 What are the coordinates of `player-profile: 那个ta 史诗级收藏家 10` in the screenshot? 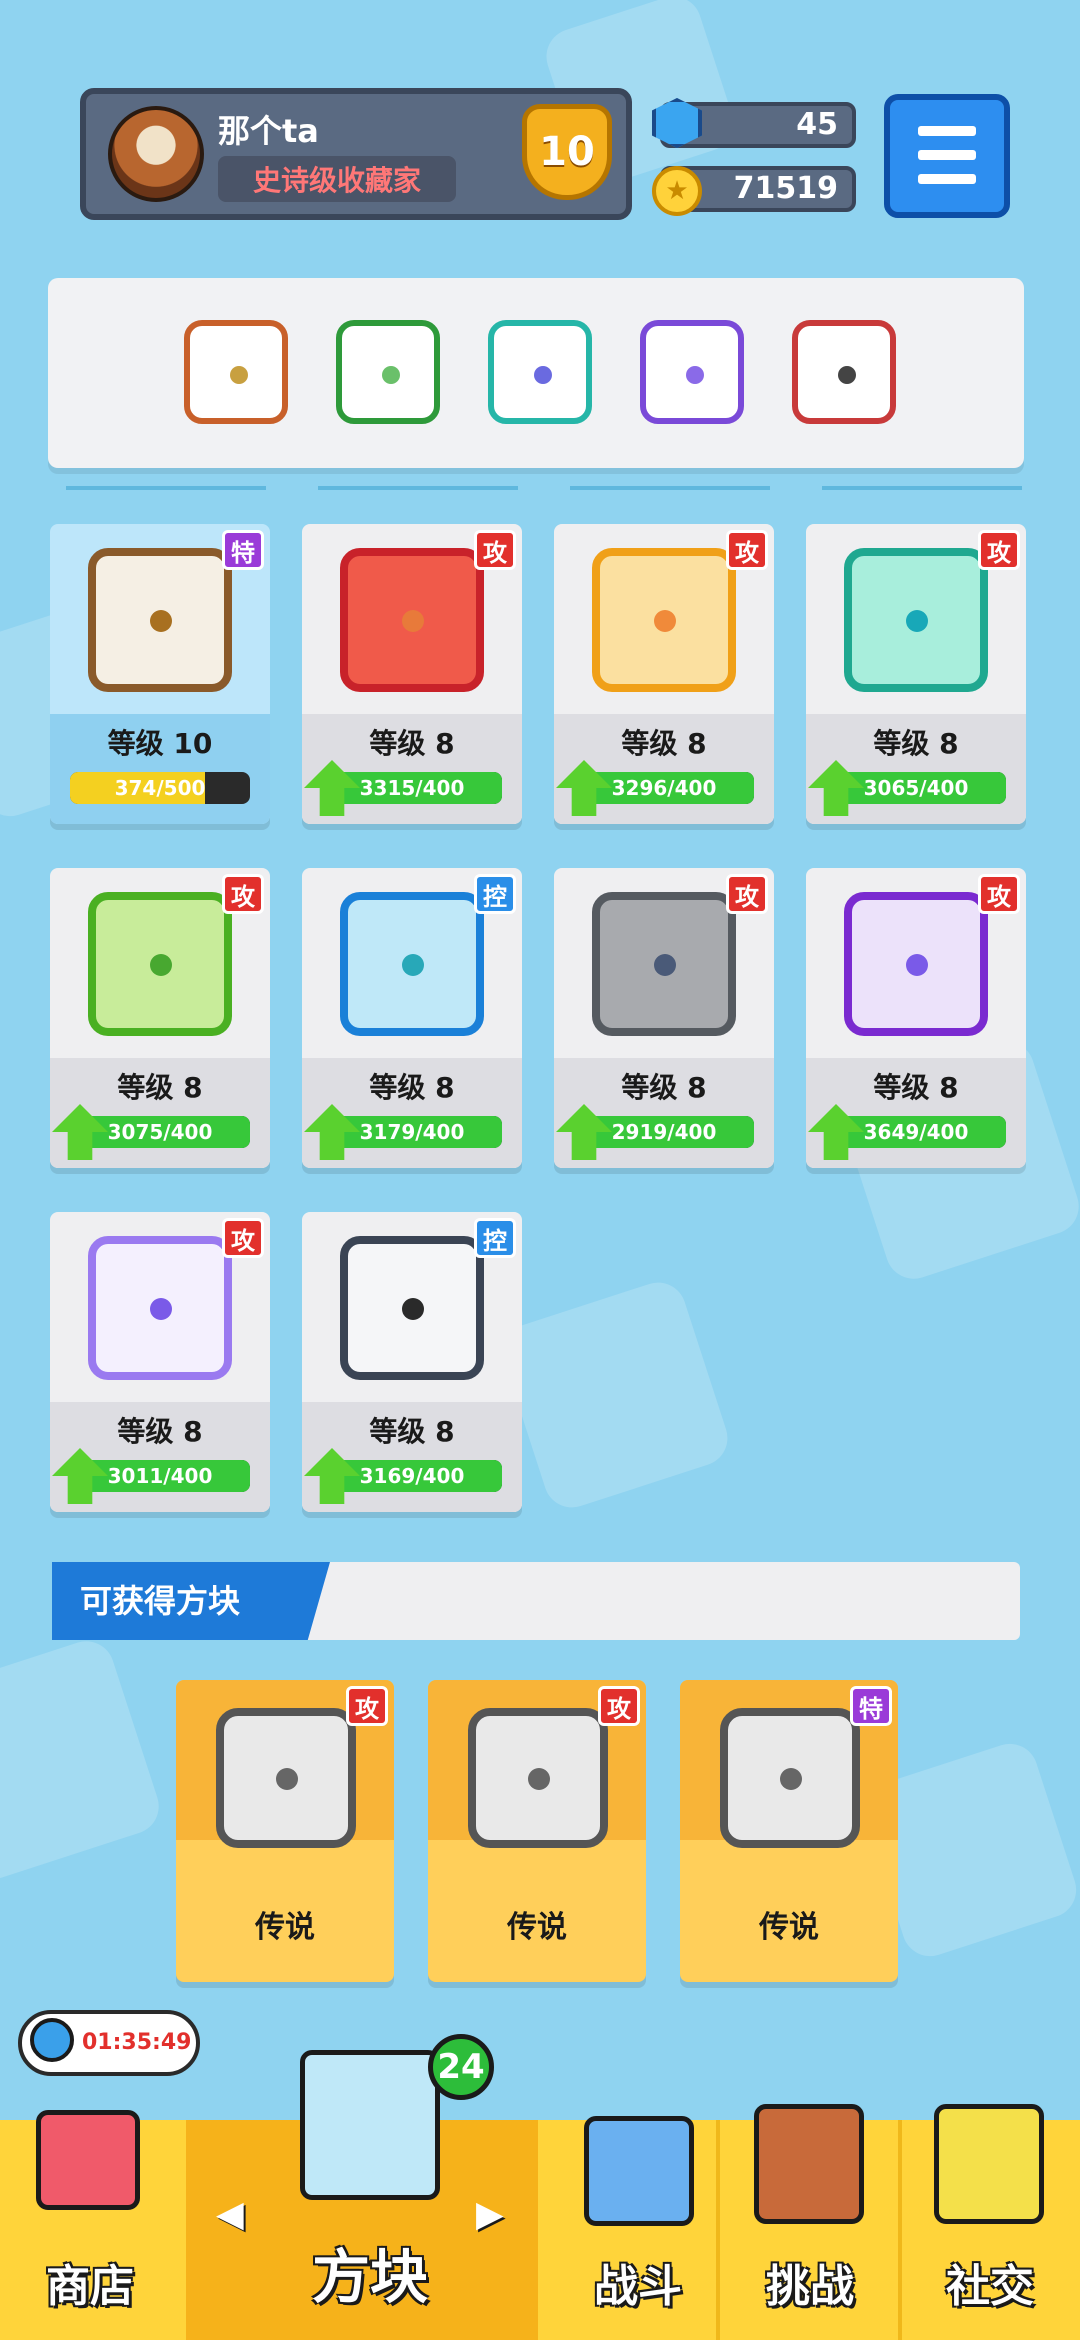 It's located at (356, 154).